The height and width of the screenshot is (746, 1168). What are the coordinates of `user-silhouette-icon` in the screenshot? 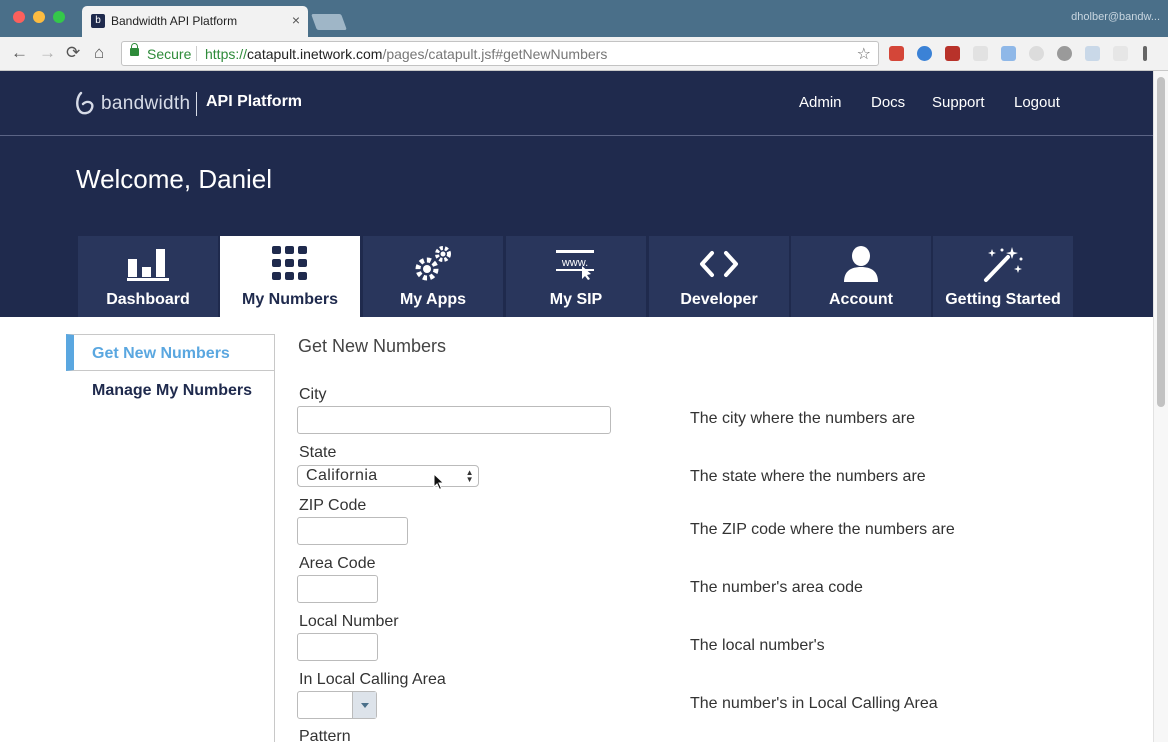 It's located at (861, 264).